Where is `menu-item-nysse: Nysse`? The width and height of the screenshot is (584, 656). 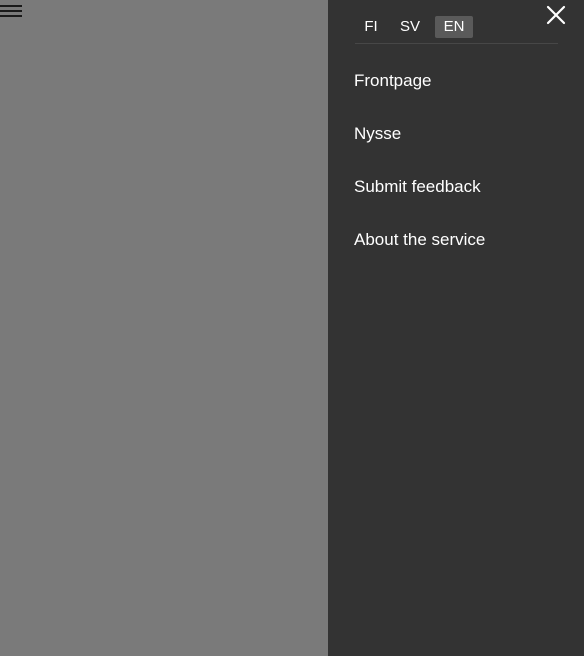
menu-item-nysse: Nysse is located at coordinates (419, 147).